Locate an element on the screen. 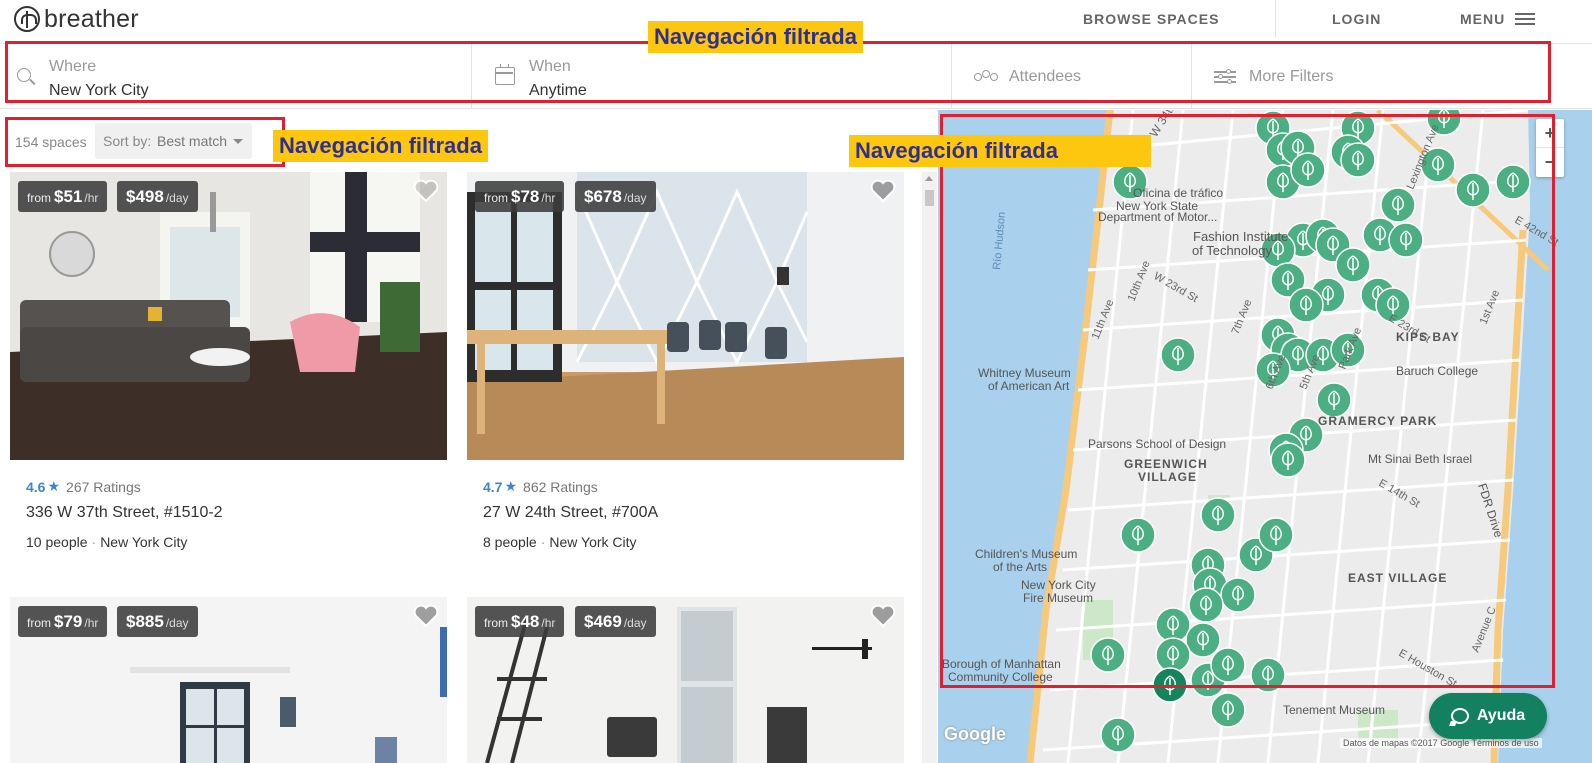  space-address: 27 W 24th Street, #700A is located at coordinates (688, 513).